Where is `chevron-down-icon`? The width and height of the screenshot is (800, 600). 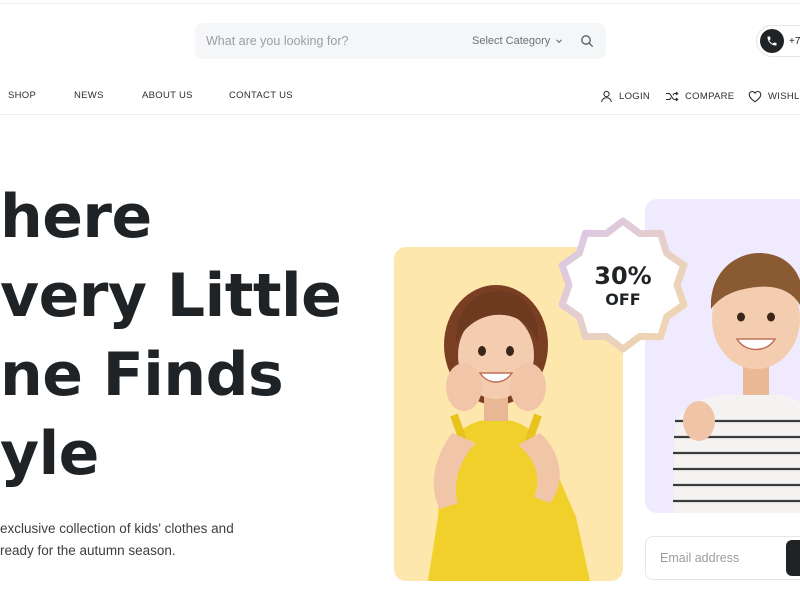
chevron-down-icon is located at coordinates (559, 41).